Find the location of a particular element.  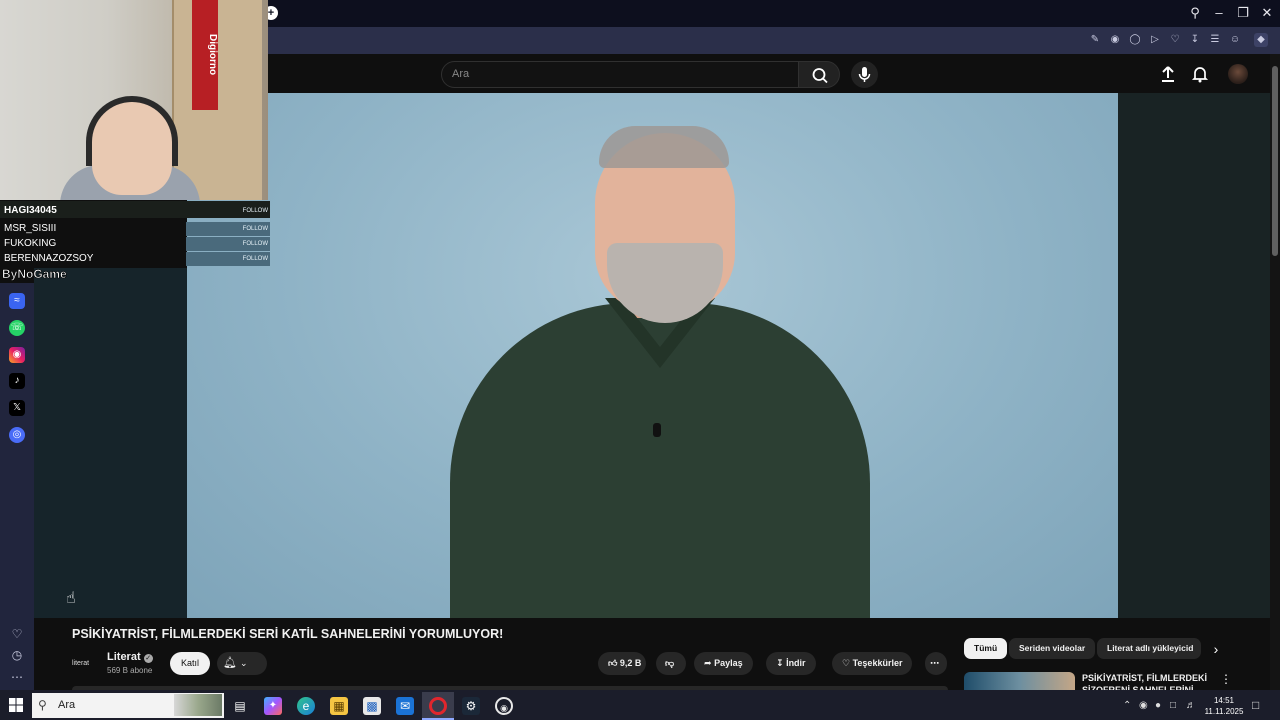

search-tabs-icon: ⚲ is located at coordinates (1195, 13).